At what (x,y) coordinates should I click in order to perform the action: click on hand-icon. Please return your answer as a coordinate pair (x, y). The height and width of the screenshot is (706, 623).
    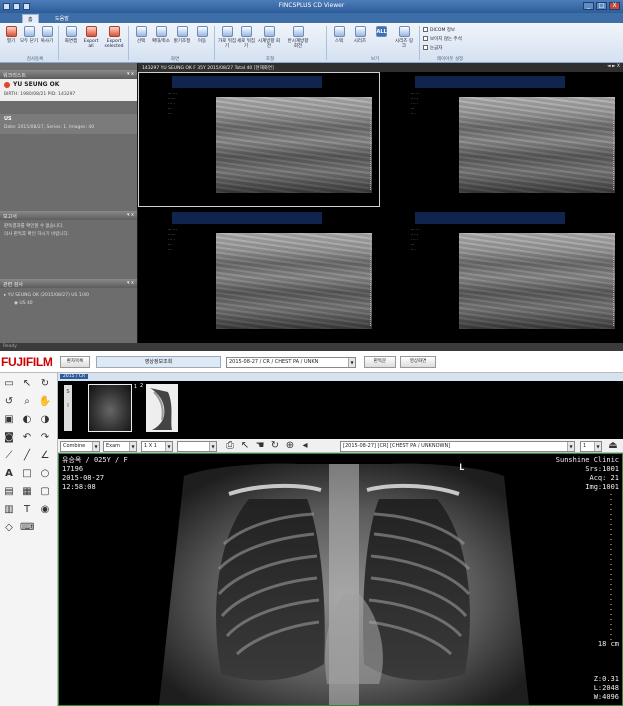
    Looking at the image, I should click on (202, 31).